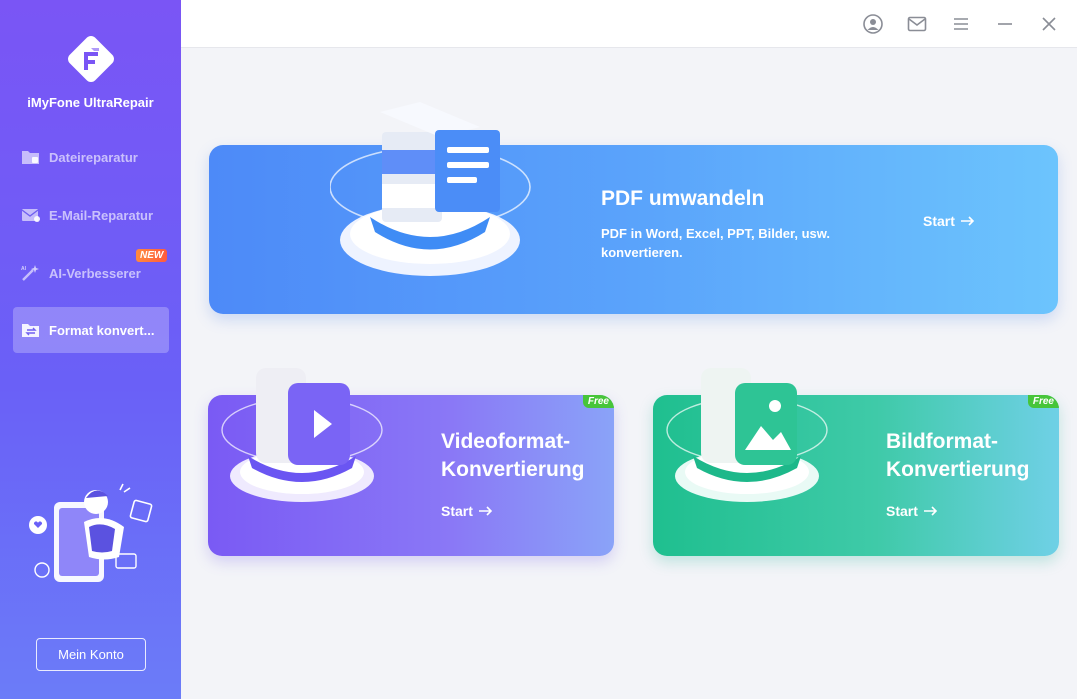  Describe the element at coordinates (31, 215) in the screenshot. I see `mail-repair-icon` at that location.